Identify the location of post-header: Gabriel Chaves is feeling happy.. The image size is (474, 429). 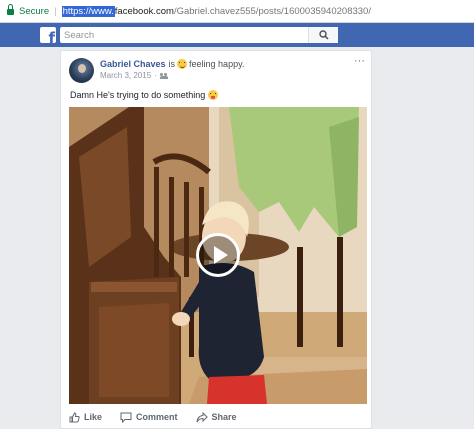
(172, 64).